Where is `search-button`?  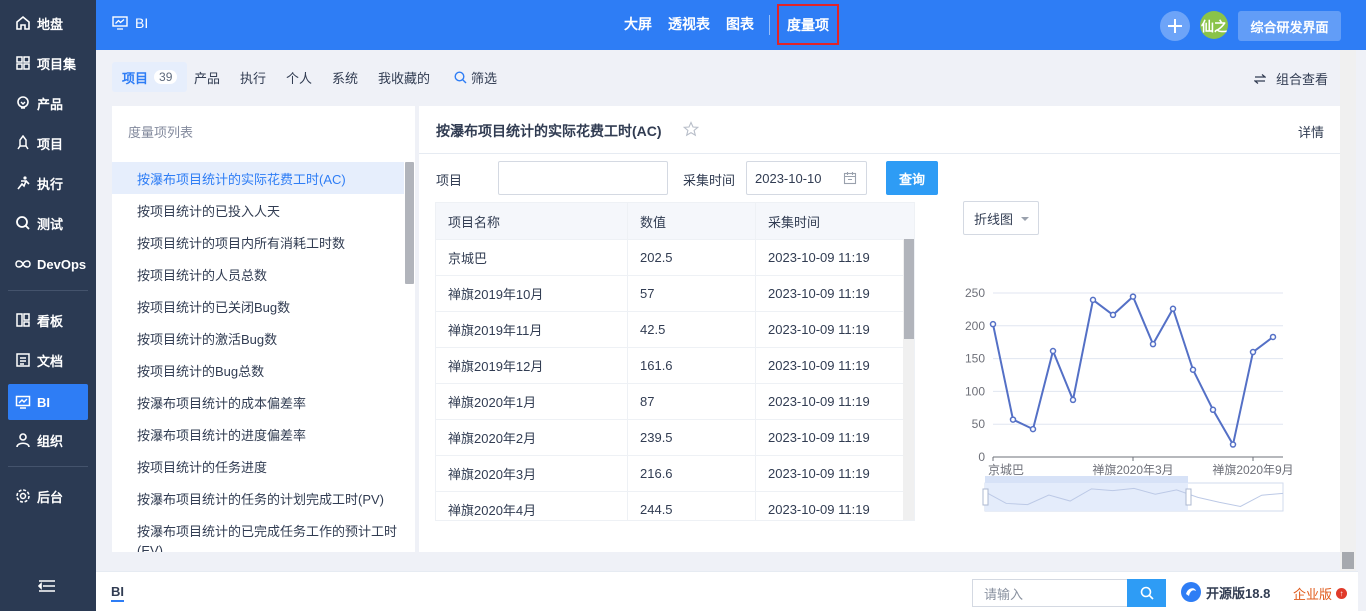 search-button is located at coordinates (1146, 593).